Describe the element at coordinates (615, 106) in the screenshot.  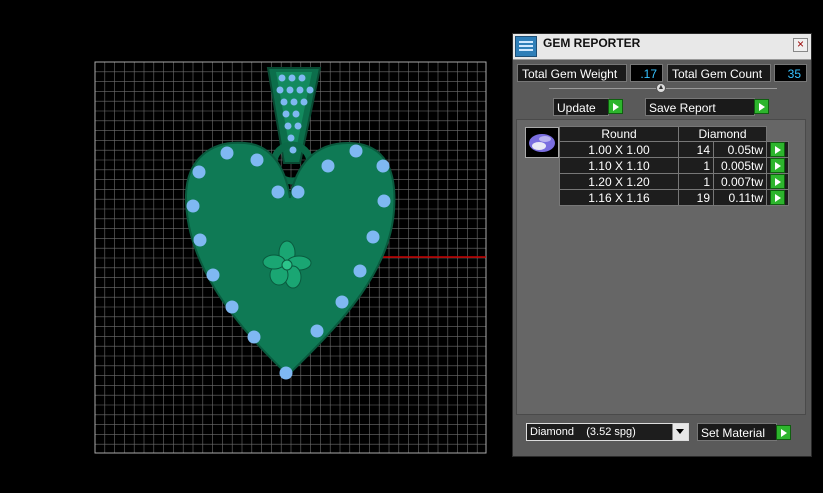
I see `update-go-icon` at that location.